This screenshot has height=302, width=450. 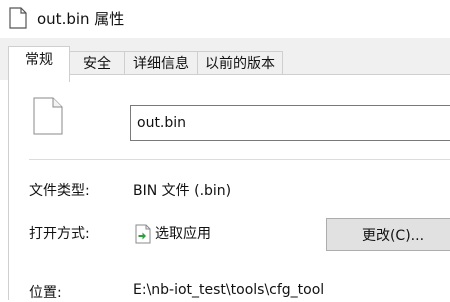 What do you see at coordinates (143, 236) in the screenshot?
I see `choose-app-icon` at bounding box center [143, 236].